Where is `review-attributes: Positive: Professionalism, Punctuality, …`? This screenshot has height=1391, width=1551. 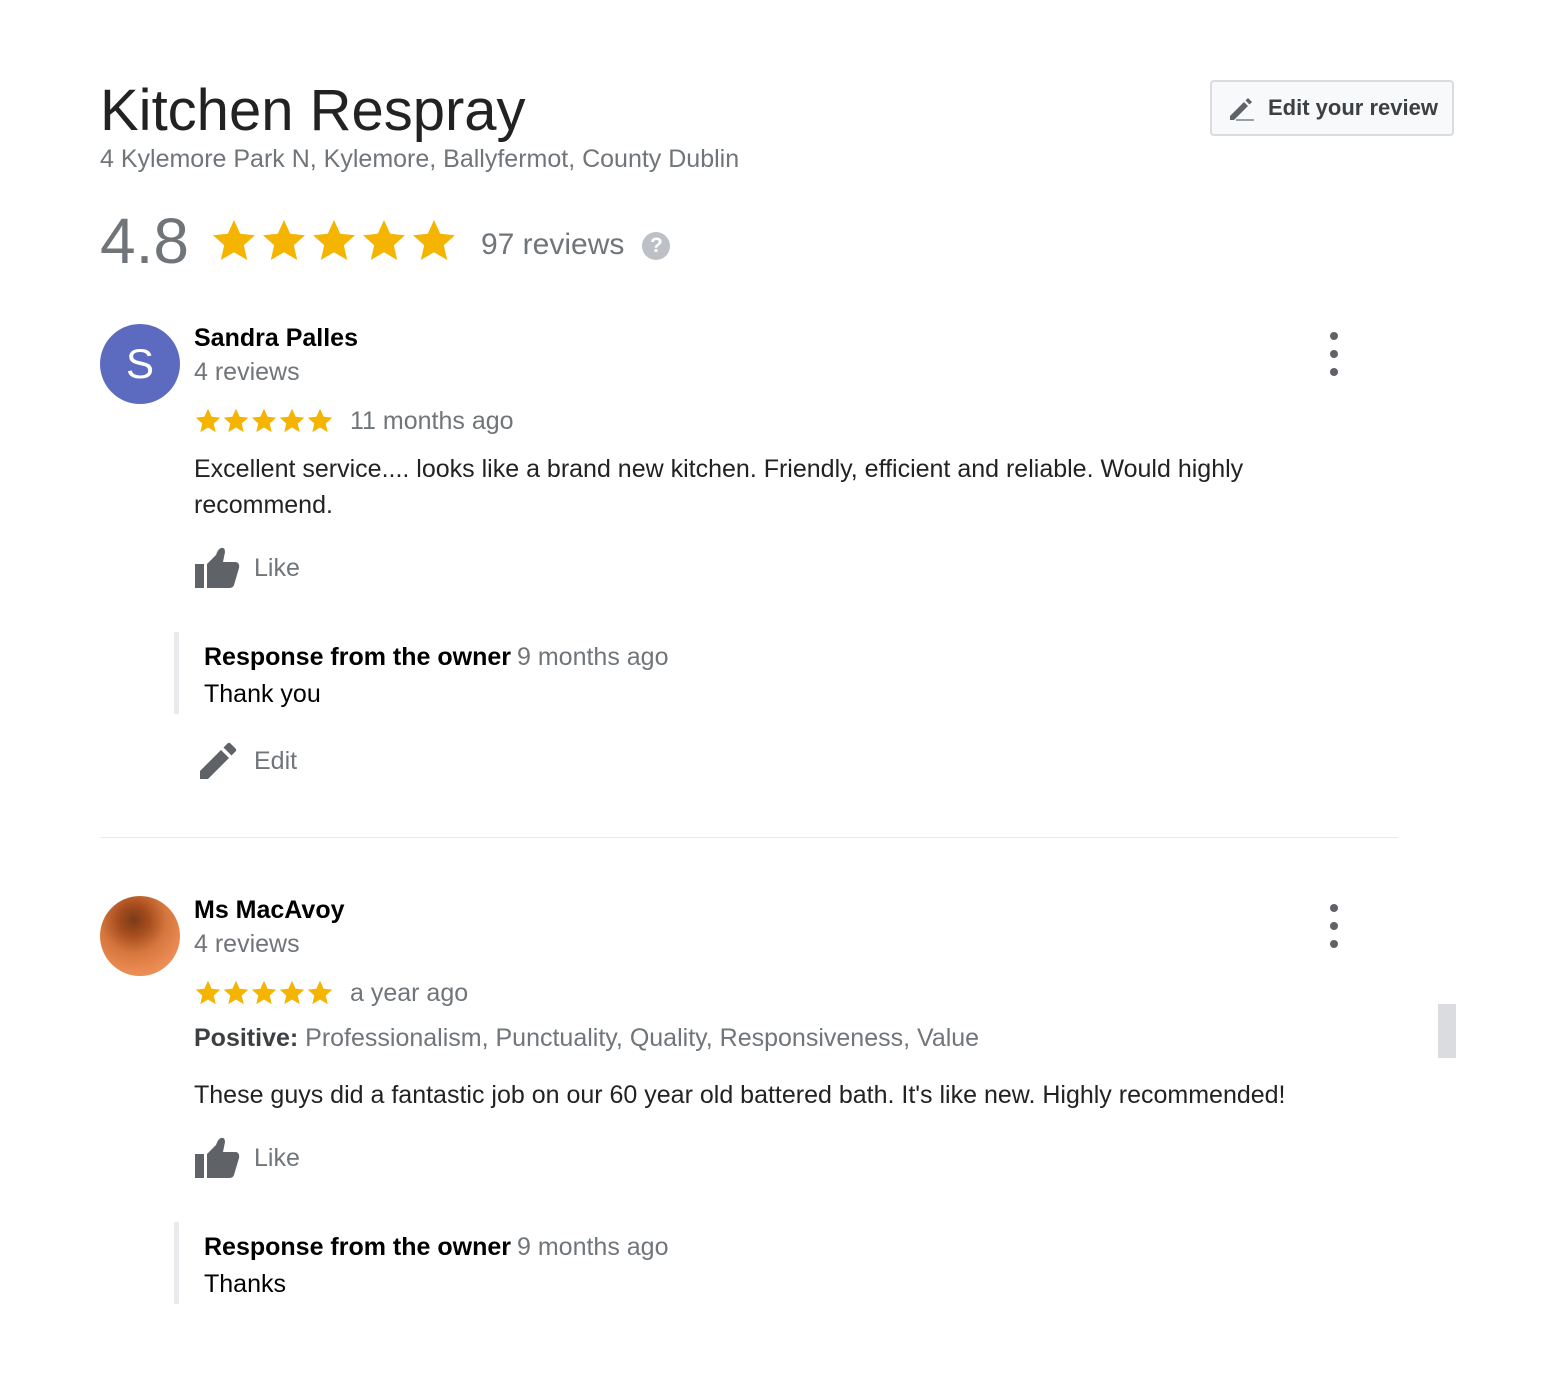 review-attributes: Positive: Professionalism, Punctuality, … is located at coordinates (586, 1038).